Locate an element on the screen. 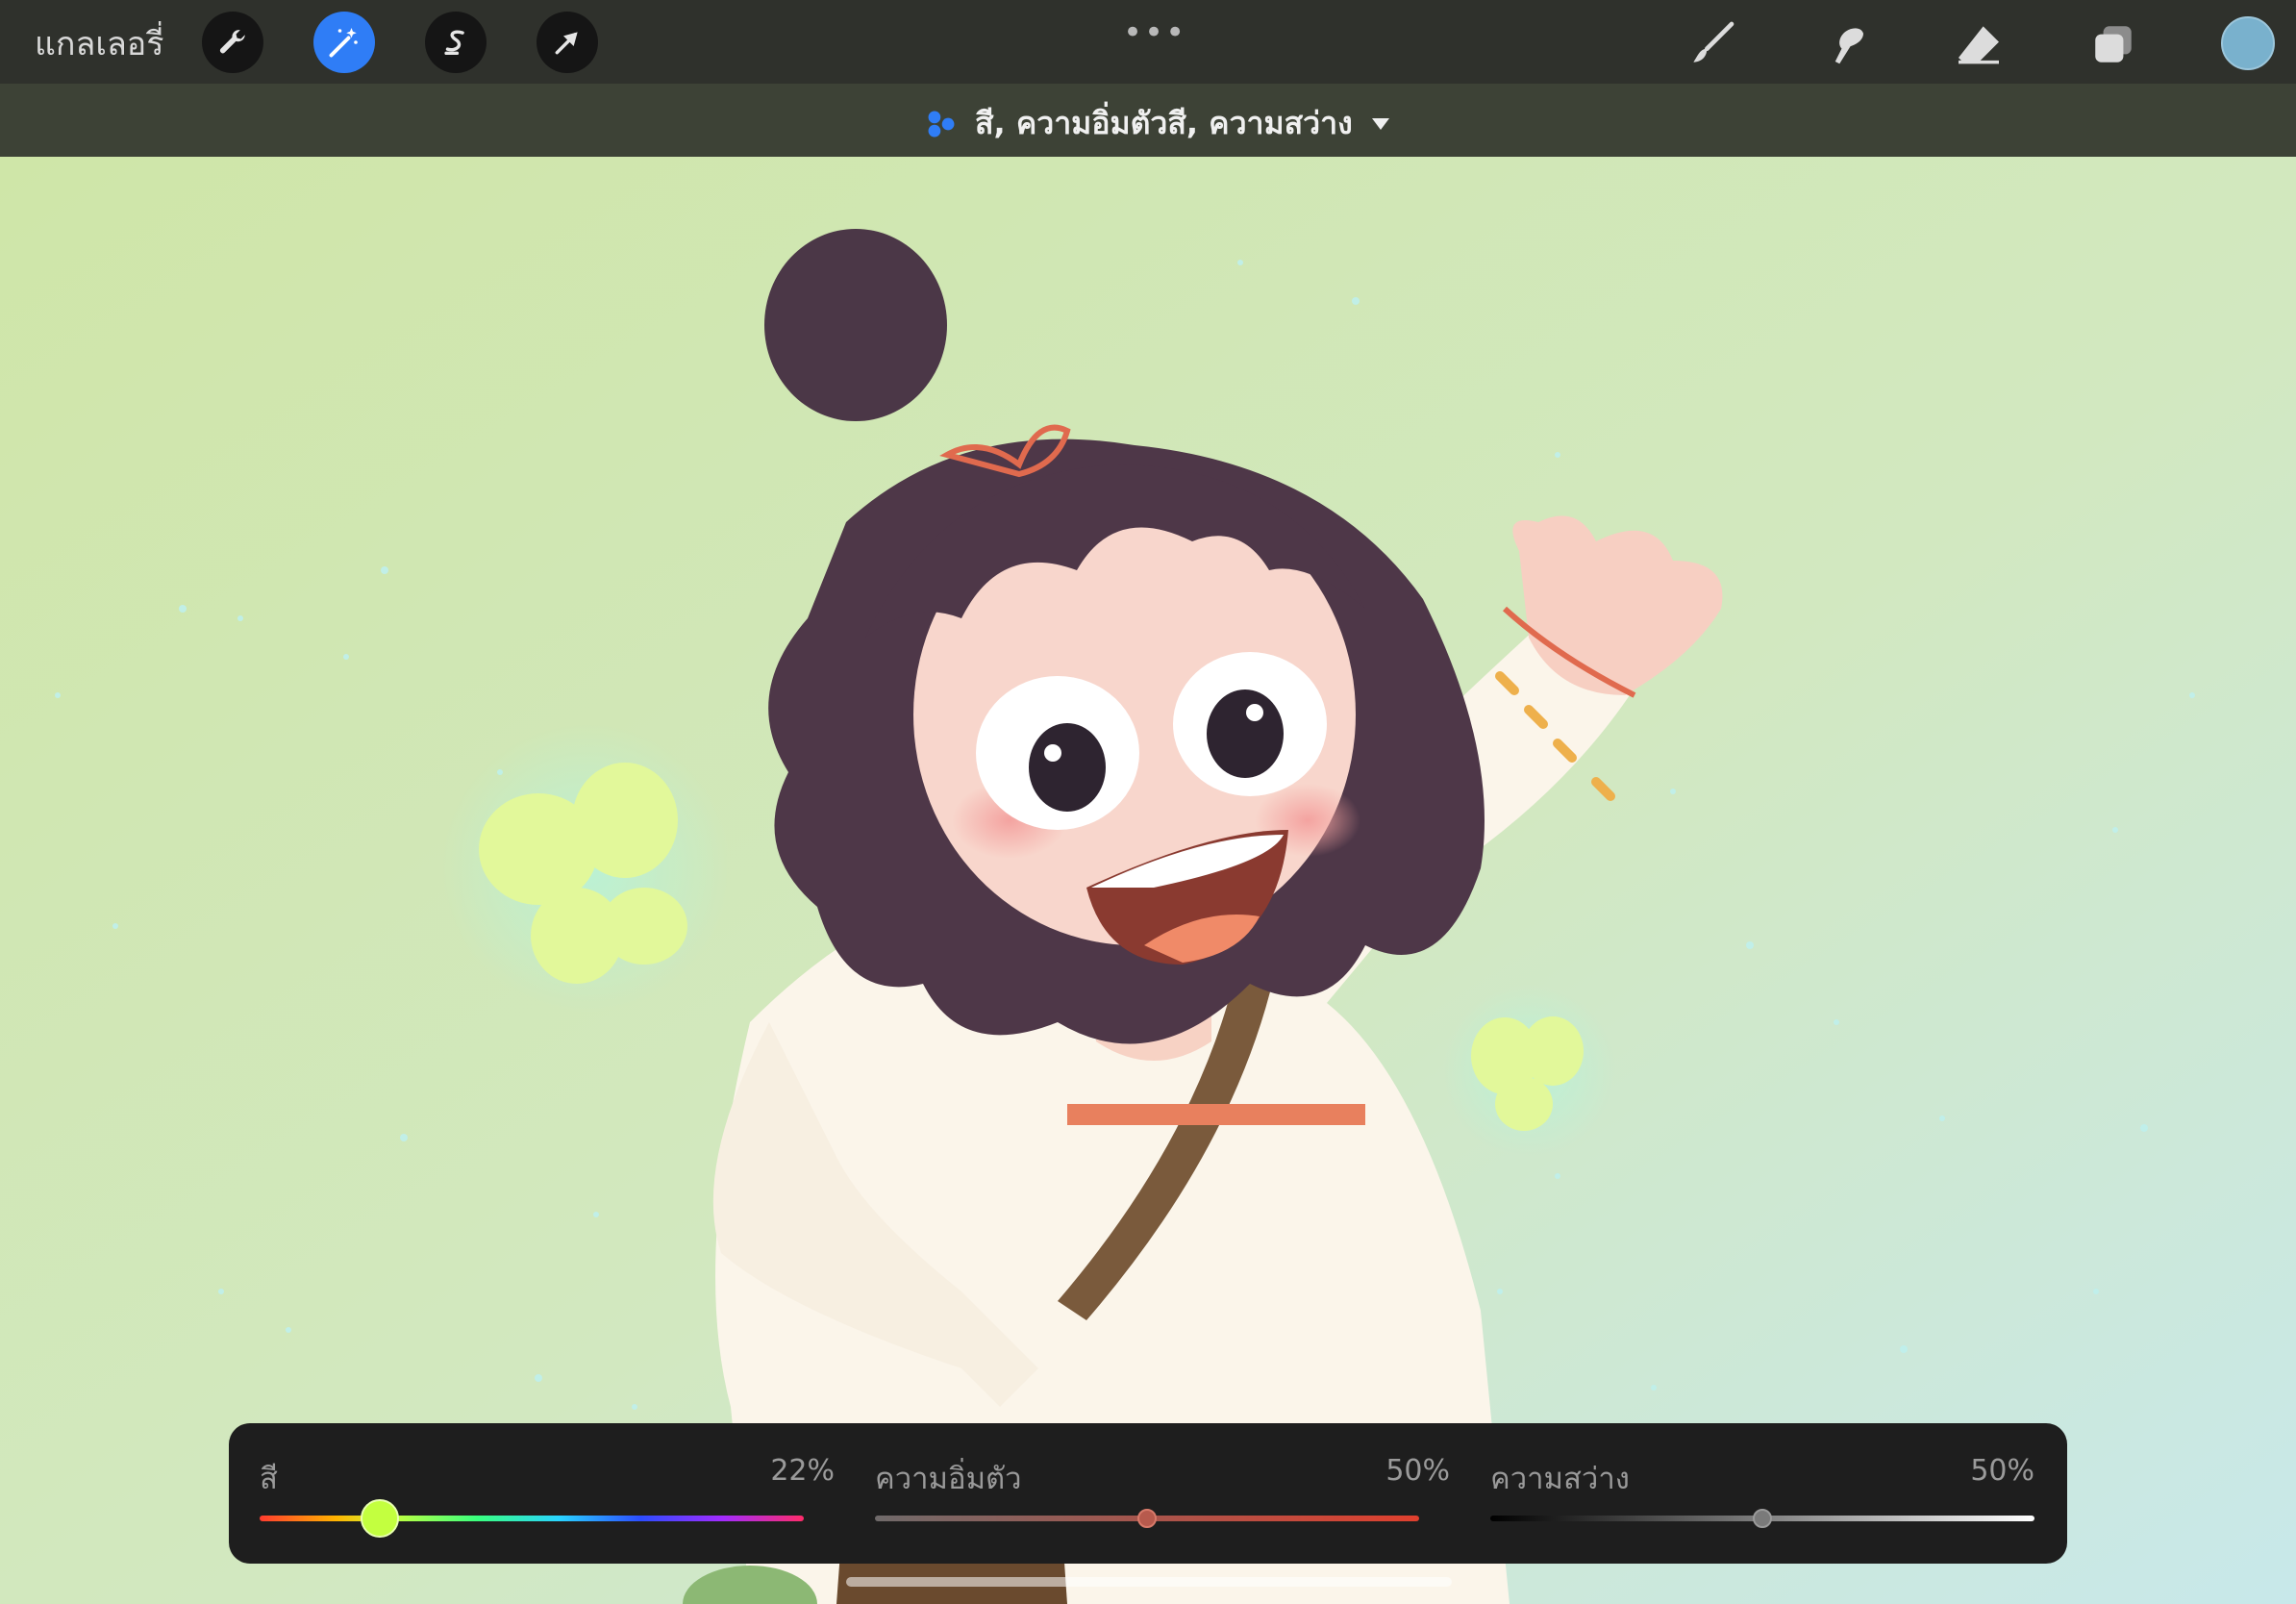 The width and height of the screenshot is (2296, 1604). smudge-button is located at coordinates (1846, 44).